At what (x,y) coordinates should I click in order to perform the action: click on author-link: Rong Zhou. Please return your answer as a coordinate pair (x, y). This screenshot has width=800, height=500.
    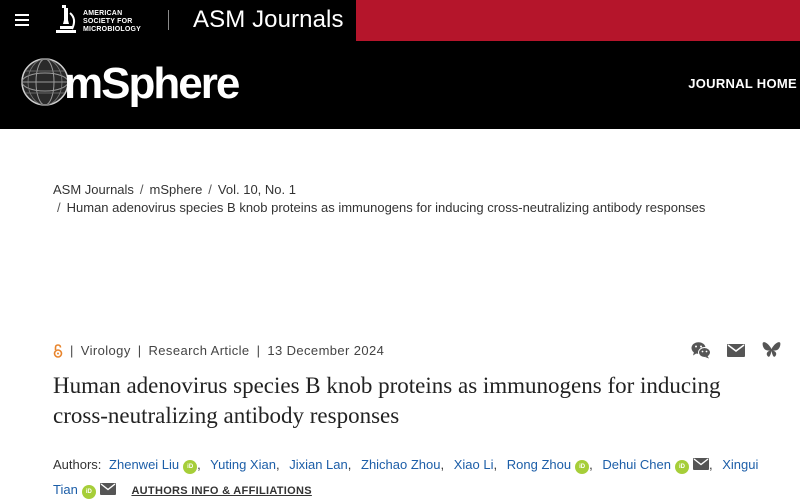
    Looking at the image, I should click on (539, 464).